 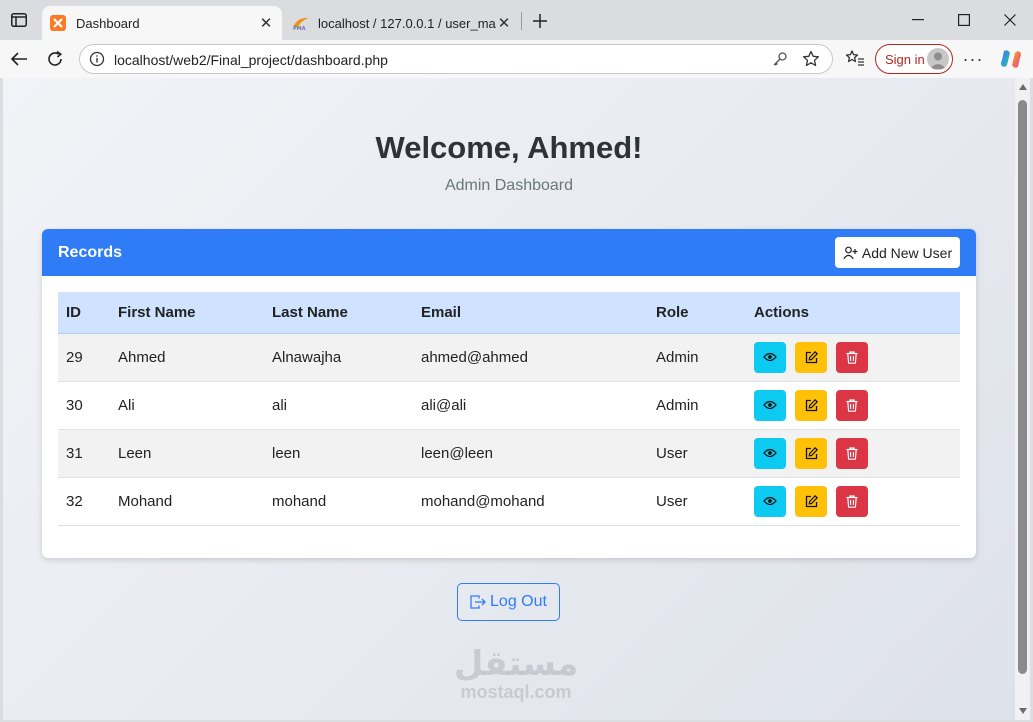 I want to click on xampp-favicon-icon, so click(x=58, y=23).